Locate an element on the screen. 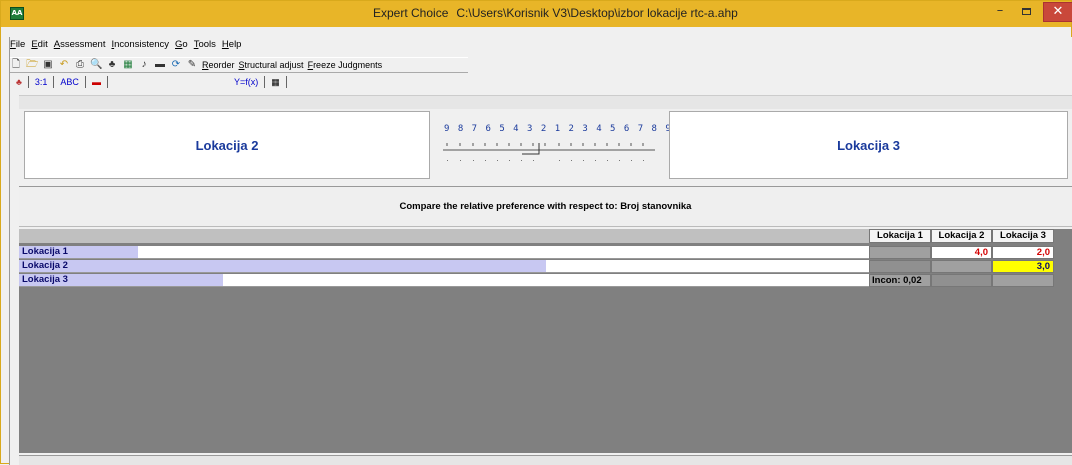 Image resolution: width=1072 pixels, height=465 pixels. row-label: Lokacija 3 is located at coordinates (45, 279).